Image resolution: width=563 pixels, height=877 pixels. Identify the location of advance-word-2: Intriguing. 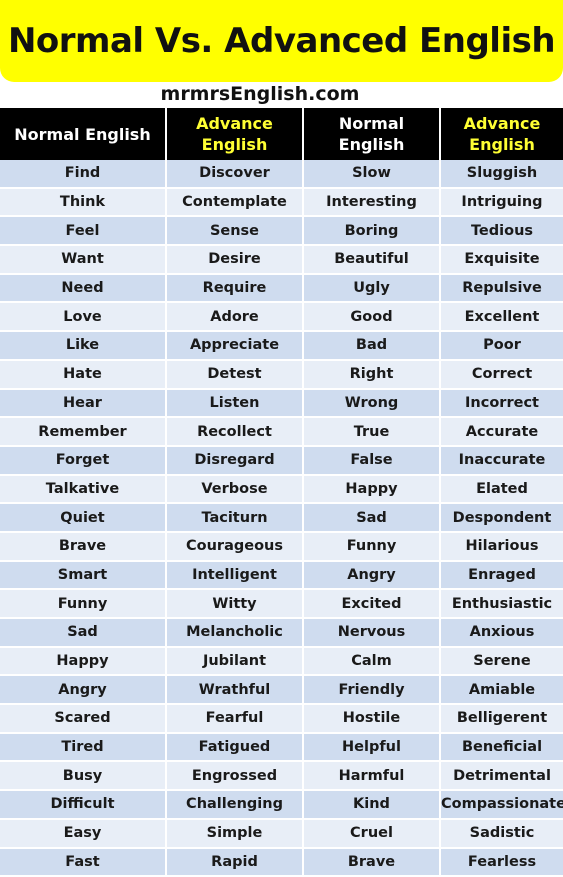
(501, 202).